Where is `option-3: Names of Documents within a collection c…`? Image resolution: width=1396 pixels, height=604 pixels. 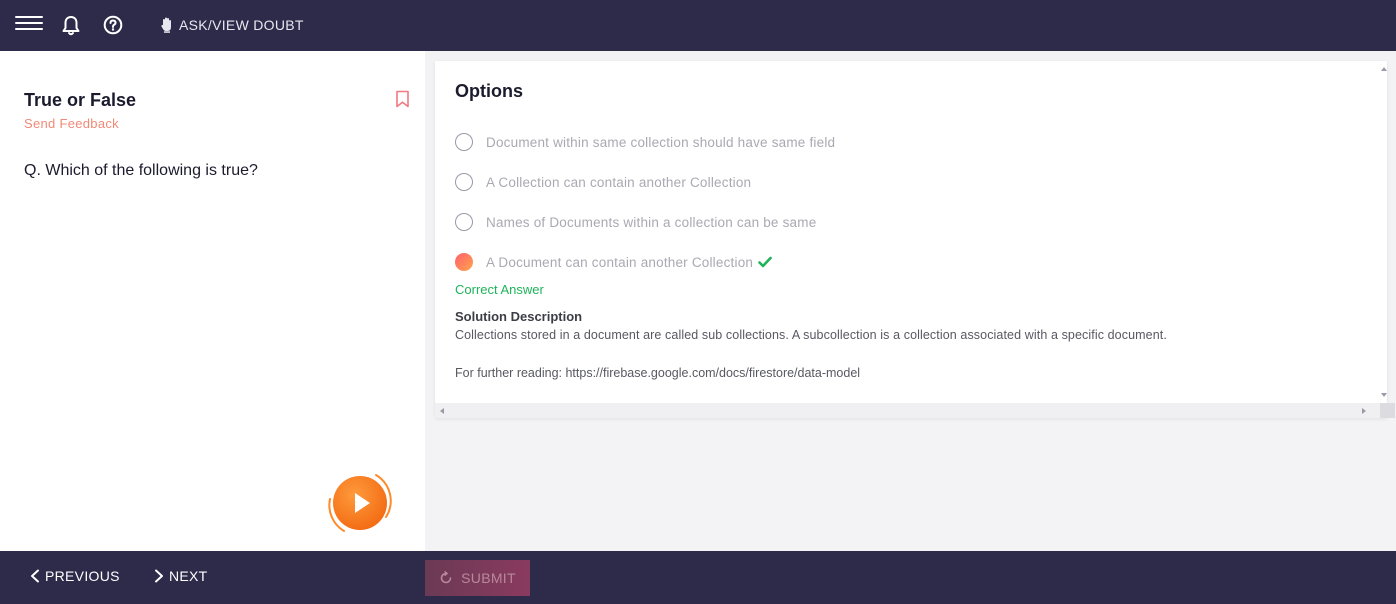 option-3: Names of Documents within a collection c… is located at coordinates (635, 222).